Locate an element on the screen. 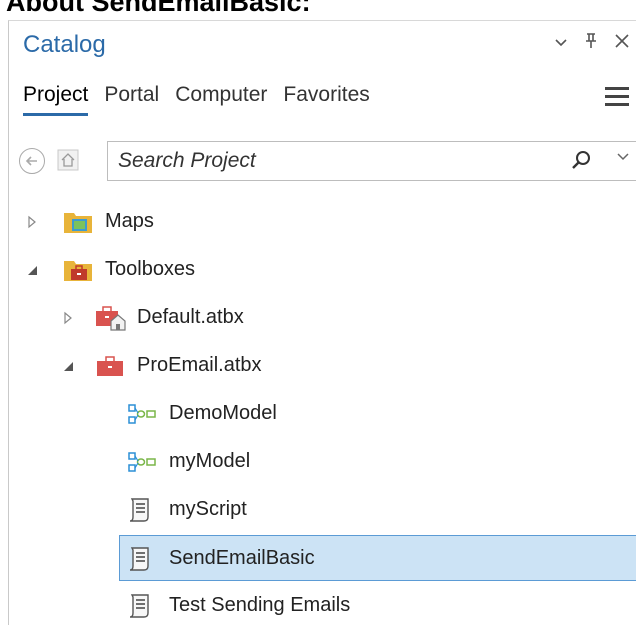 This screenshot has width=636, height=629. tree-item-proemail-atbx: ProEmail.atbx is located at coordinates (309, 366).